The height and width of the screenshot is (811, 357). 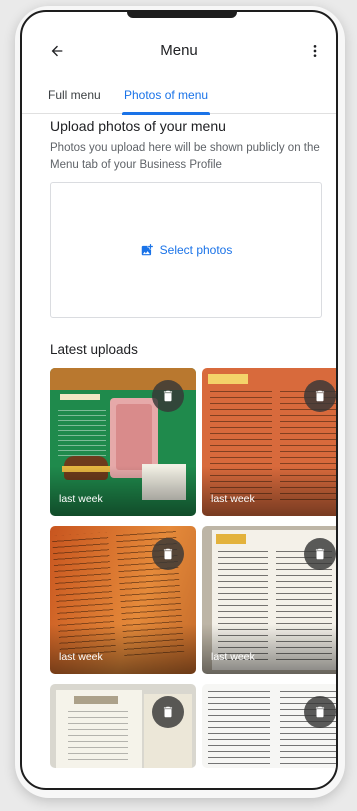 I want to click on tab-full-menu: Full menu, so click(x=74, y=98).